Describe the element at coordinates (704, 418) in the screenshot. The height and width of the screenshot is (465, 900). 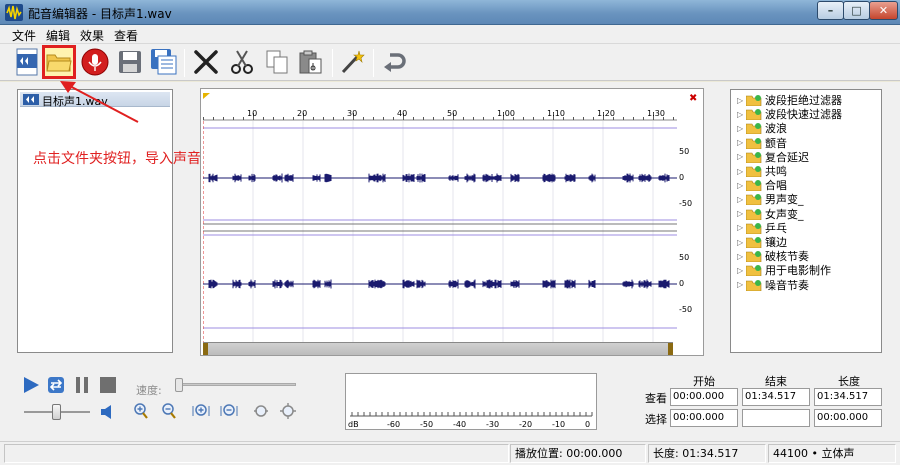
I see `selection-start-field: 00:00.000` at that location.